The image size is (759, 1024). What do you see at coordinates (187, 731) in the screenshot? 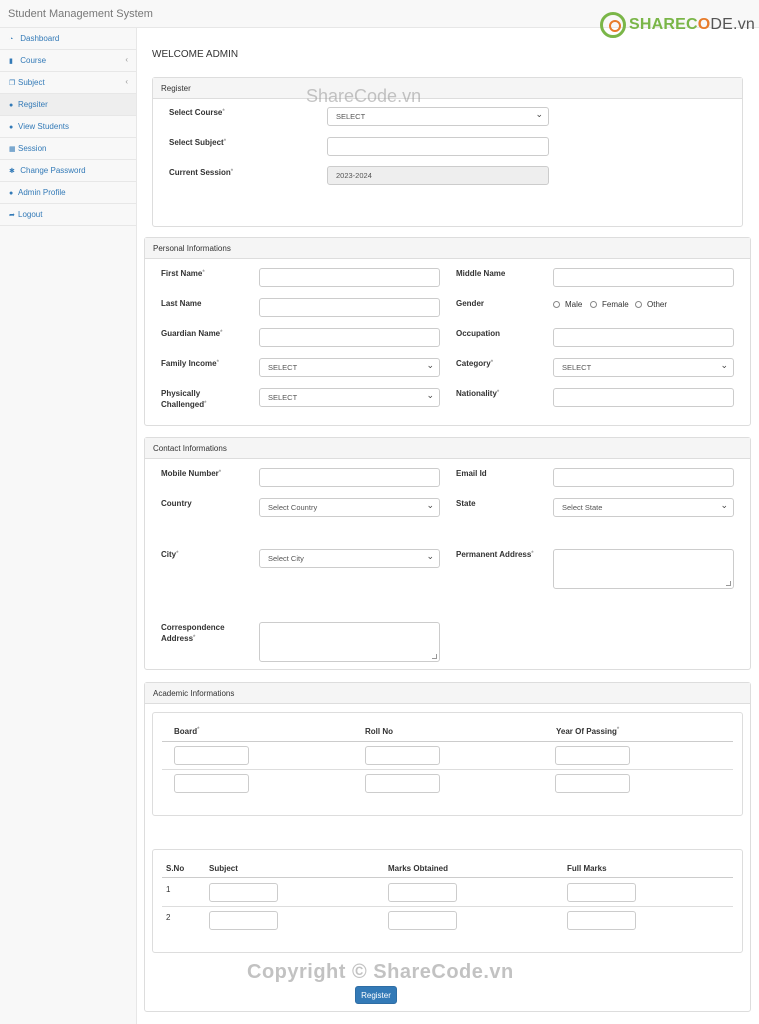
I see `board-header: Board*` at bounding box center [187, 731].